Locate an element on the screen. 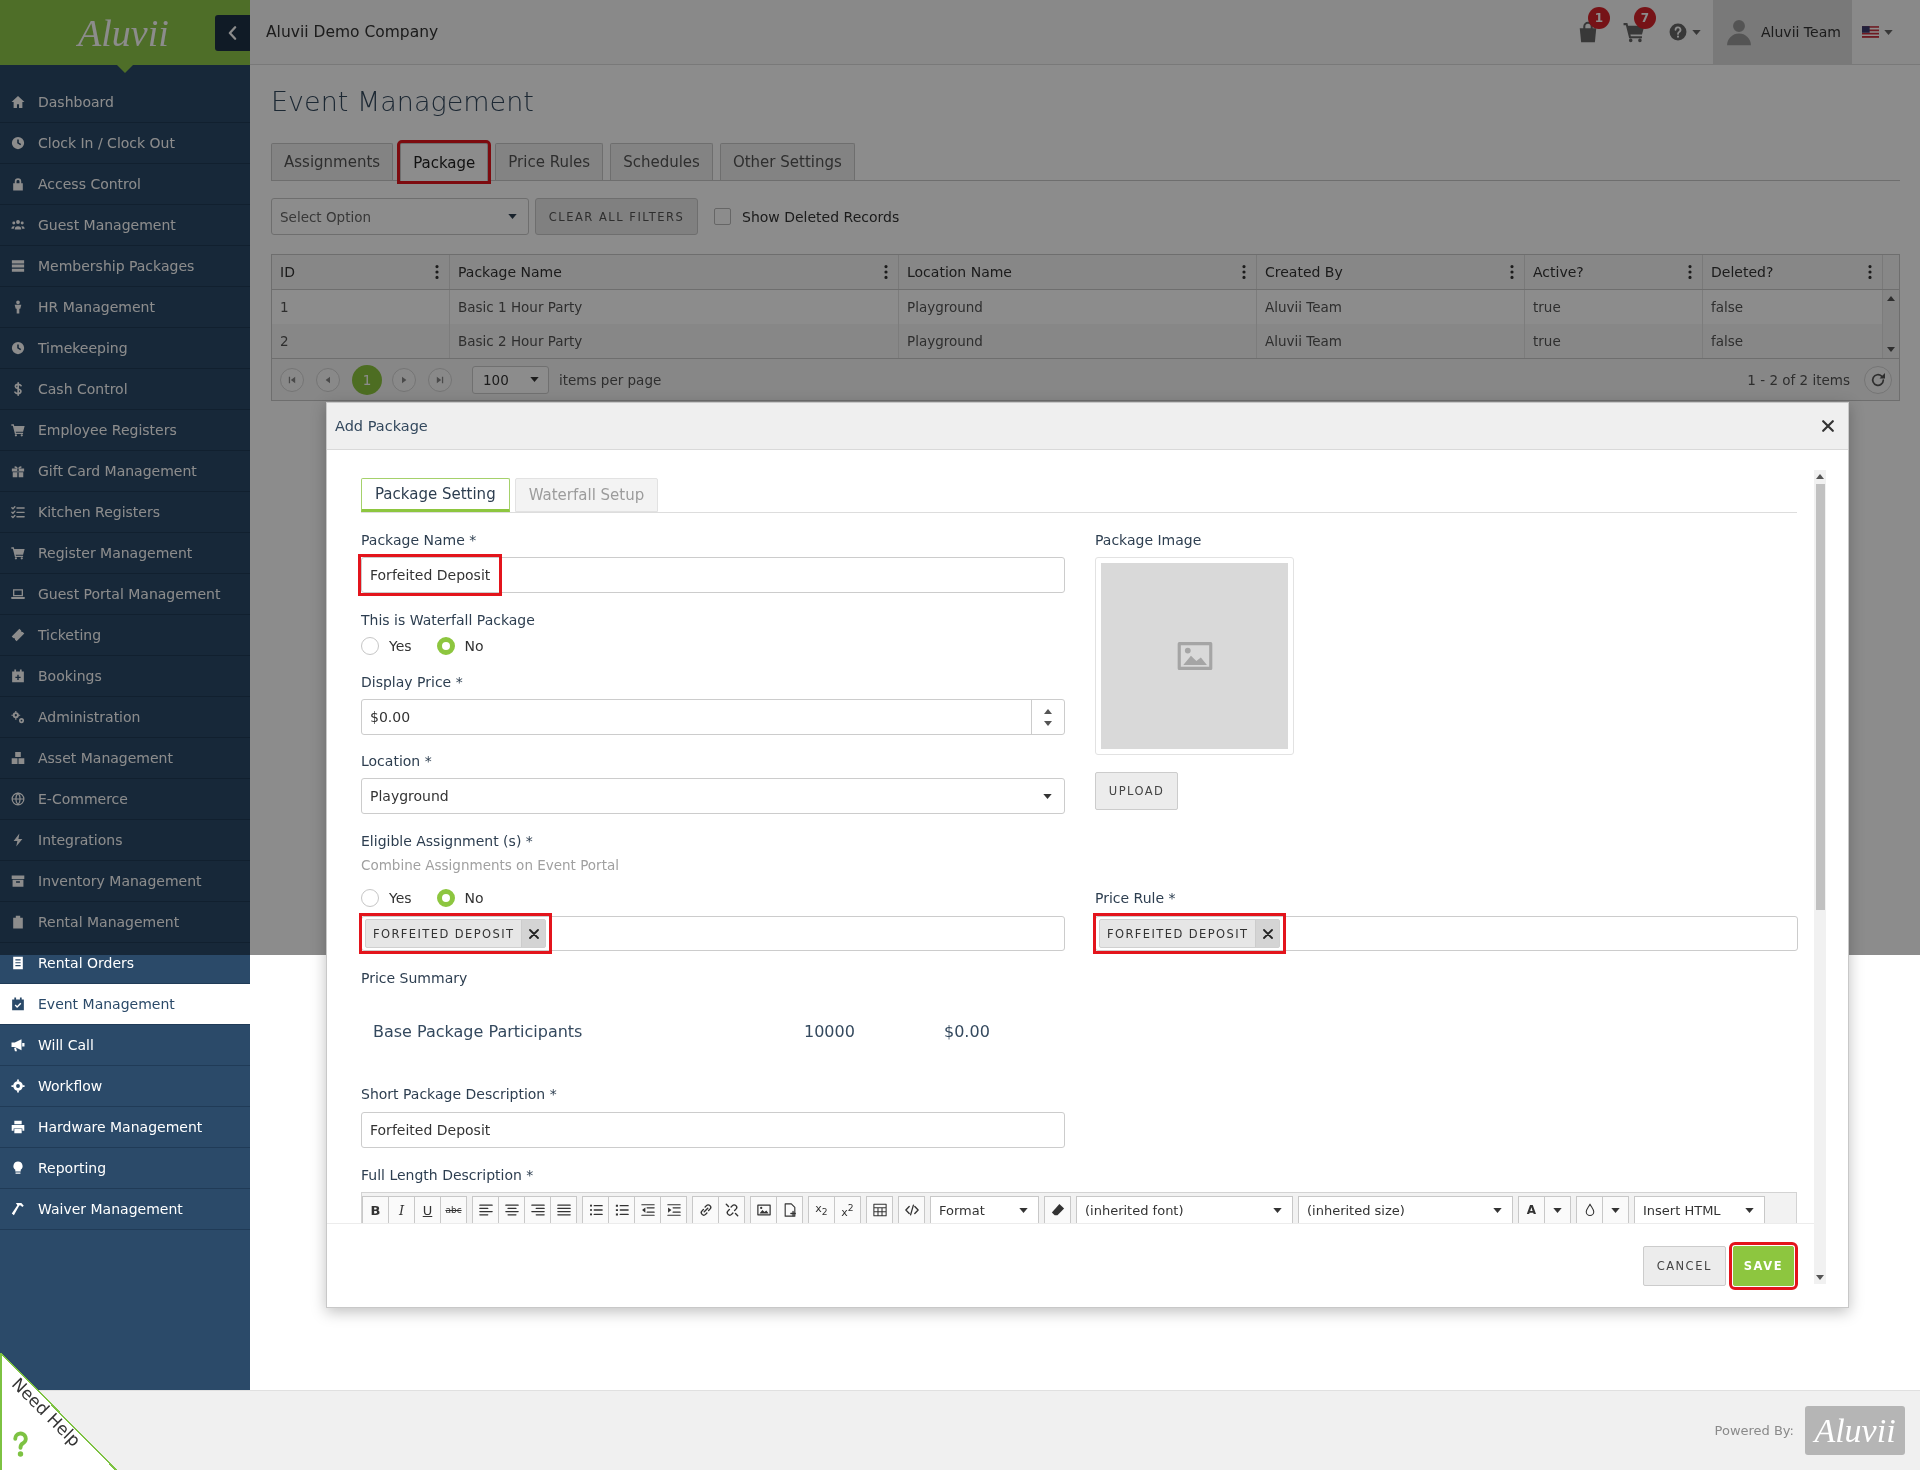 This screenshot has height=1470, width=1920. checkbox is located at coordinates (722, 216).